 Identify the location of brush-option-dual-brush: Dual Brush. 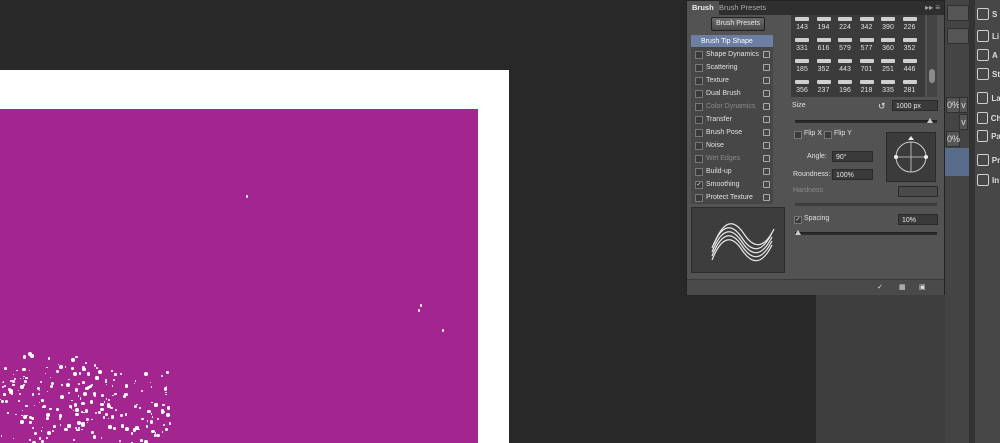
(732, 93).